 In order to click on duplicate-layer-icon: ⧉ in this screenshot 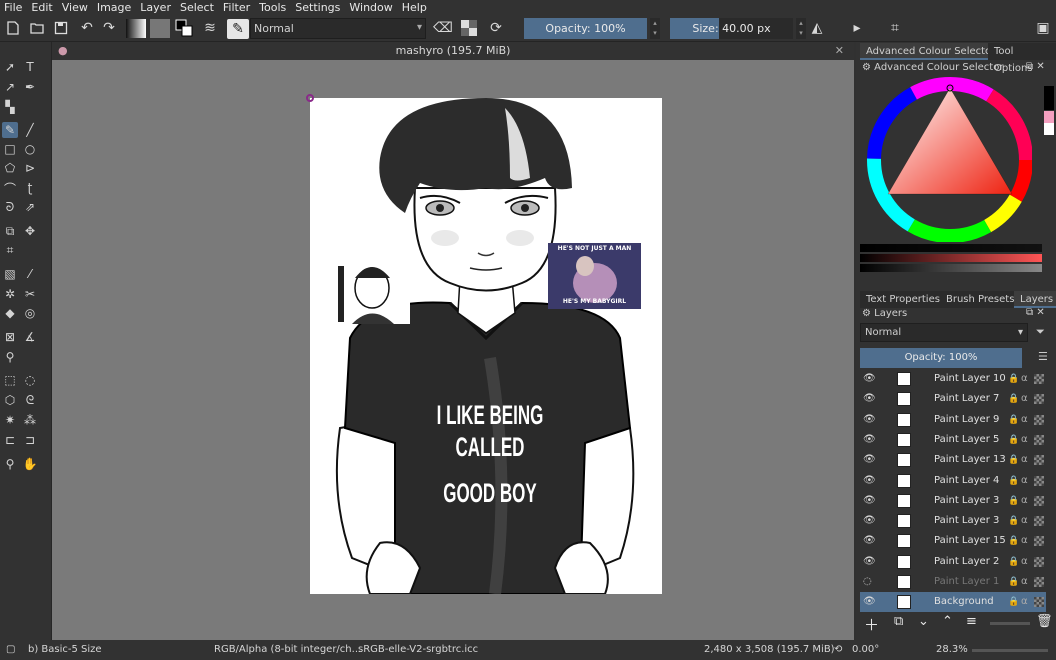, I will do `click(898, 621)`.